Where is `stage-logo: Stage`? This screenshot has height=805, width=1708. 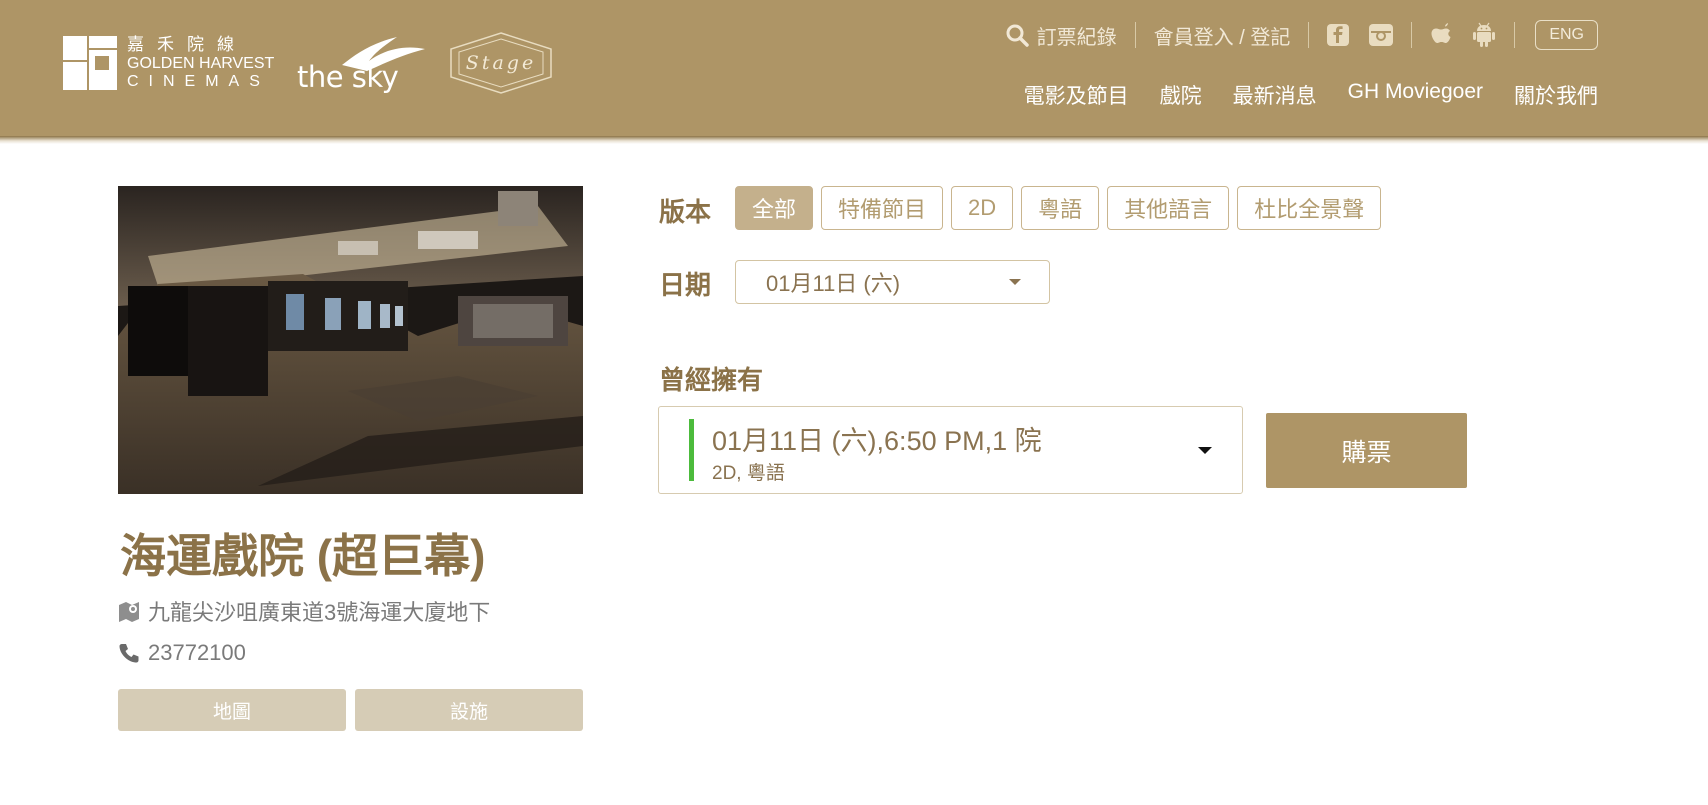
stage-logo: Stage is located at coordinates (501, 63).